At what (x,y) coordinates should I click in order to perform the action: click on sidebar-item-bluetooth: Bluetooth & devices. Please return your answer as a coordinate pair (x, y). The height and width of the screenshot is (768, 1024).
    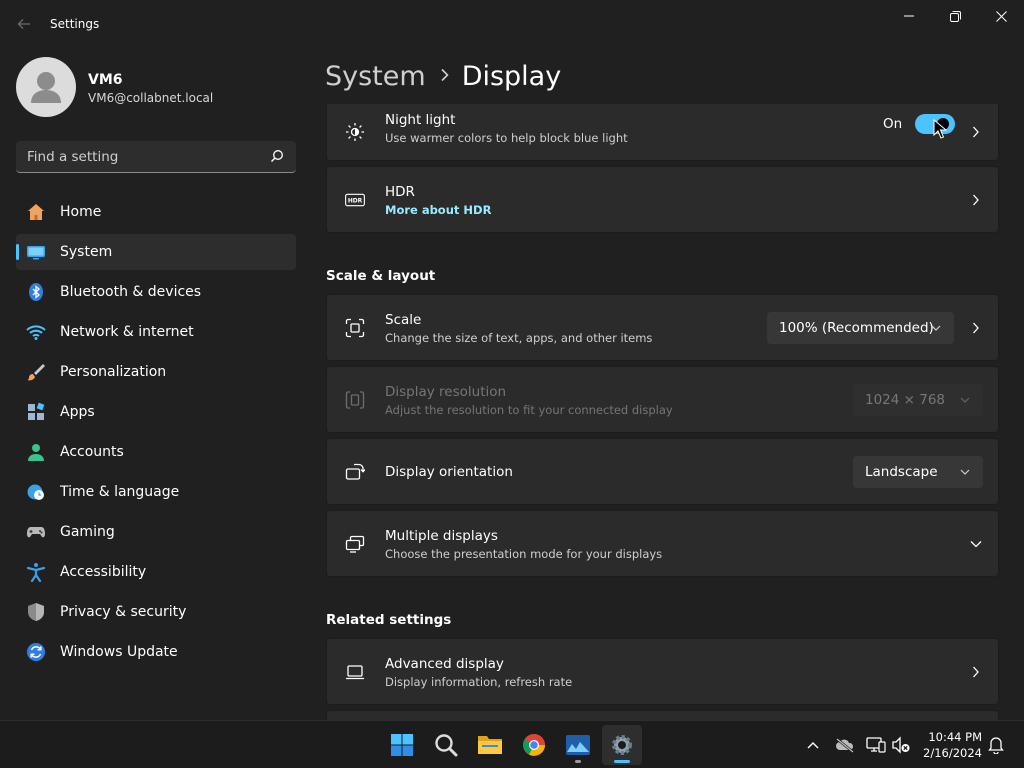
    Looking at the image, I should click on (156, 292).